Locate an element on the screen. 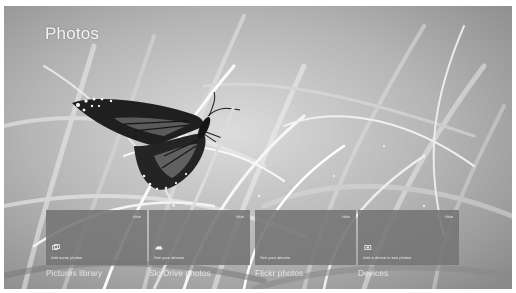 This screenshot has height=293, width=516. app-title: Photos is located at coordinates (72, 33).